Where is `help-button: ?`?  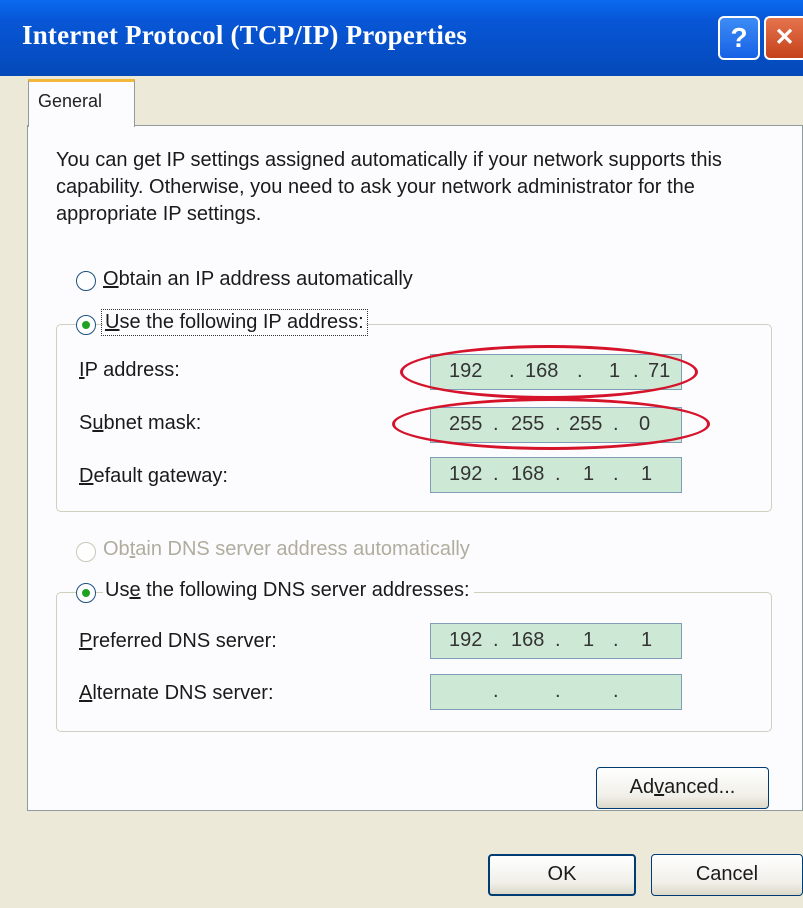 help-button: ? is located at coordinates (739, 38).